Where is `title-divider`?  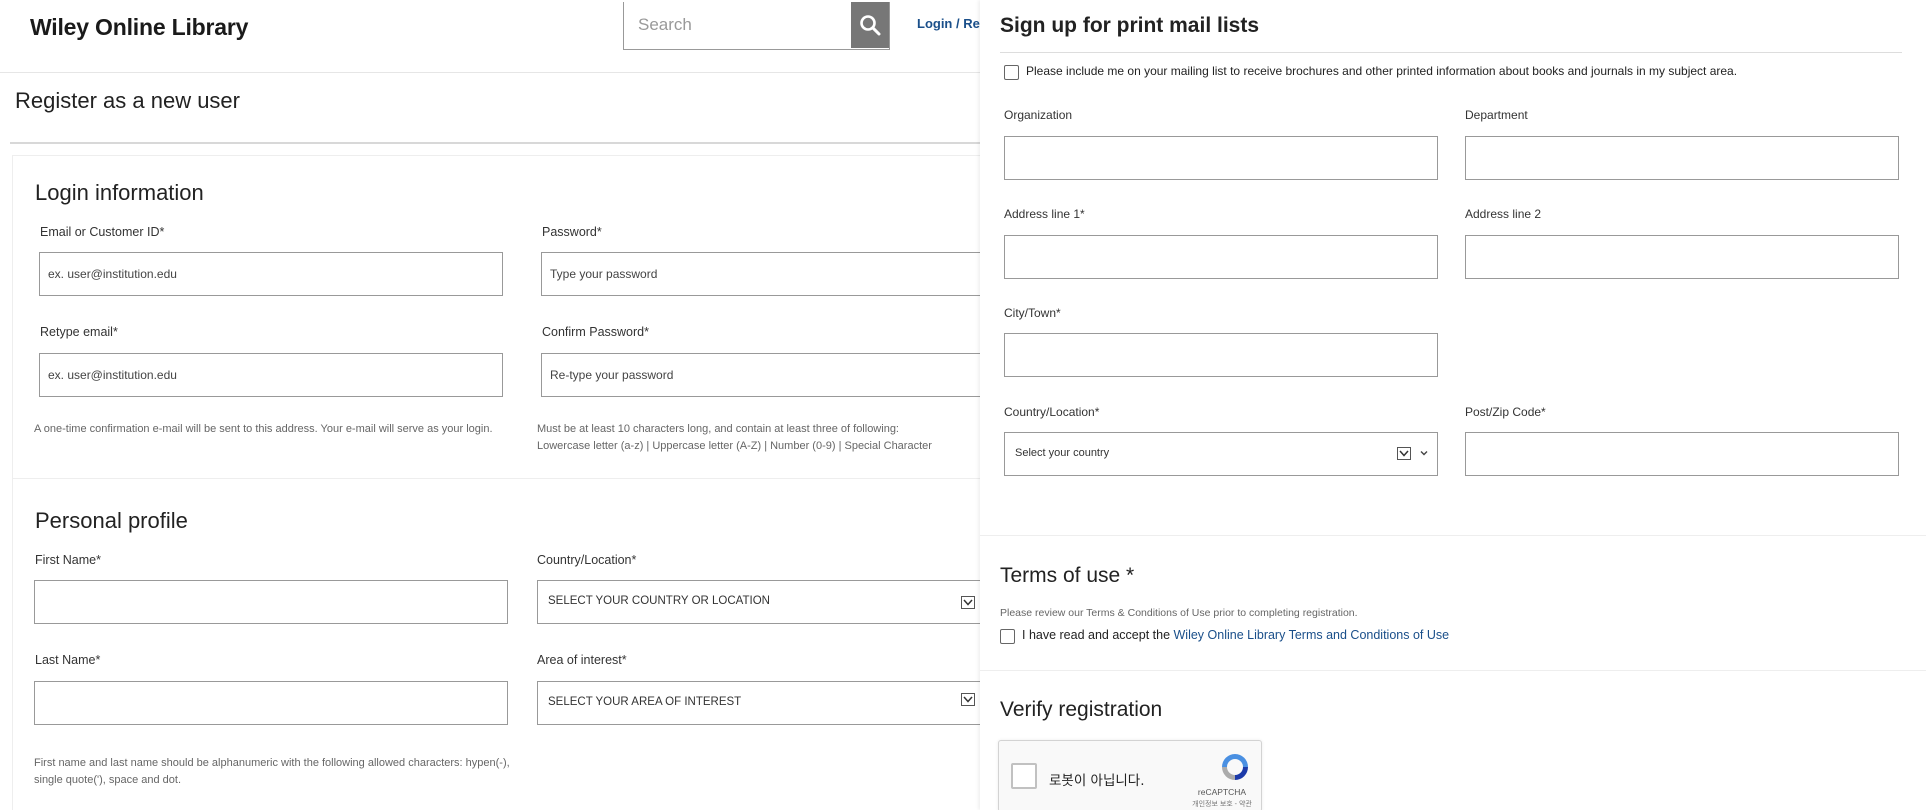
title-divider is located at coordinates (495, 143).